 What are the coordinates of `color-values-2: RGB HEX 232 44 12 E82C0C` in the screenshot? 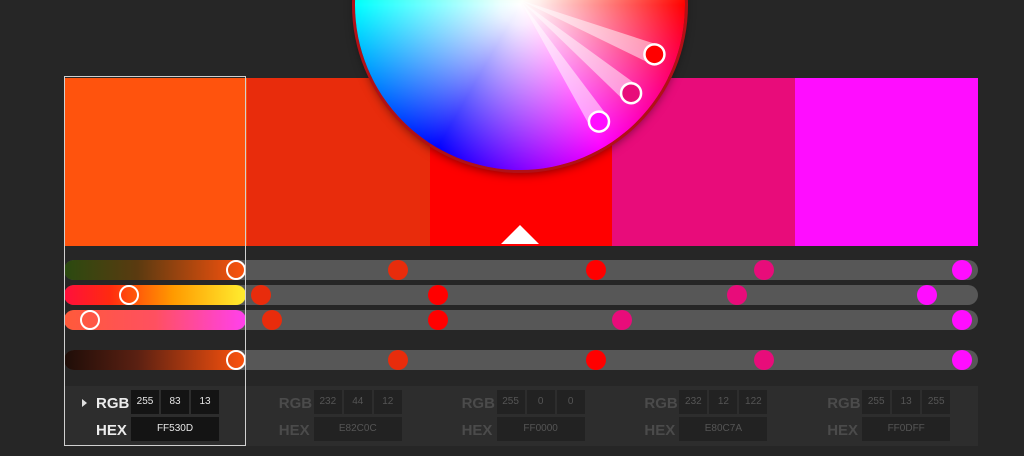 It's located at (338, 416).